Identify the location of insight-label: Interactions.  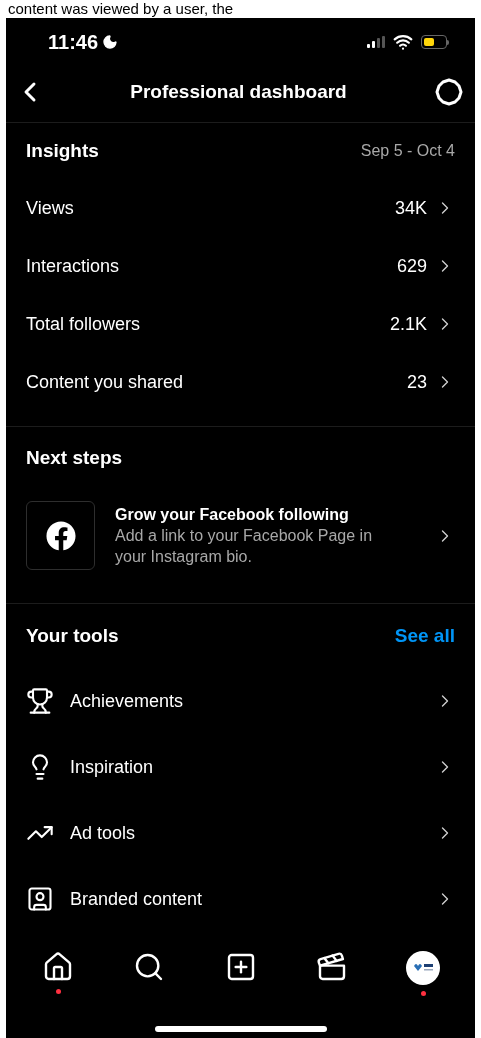
(73, 266).